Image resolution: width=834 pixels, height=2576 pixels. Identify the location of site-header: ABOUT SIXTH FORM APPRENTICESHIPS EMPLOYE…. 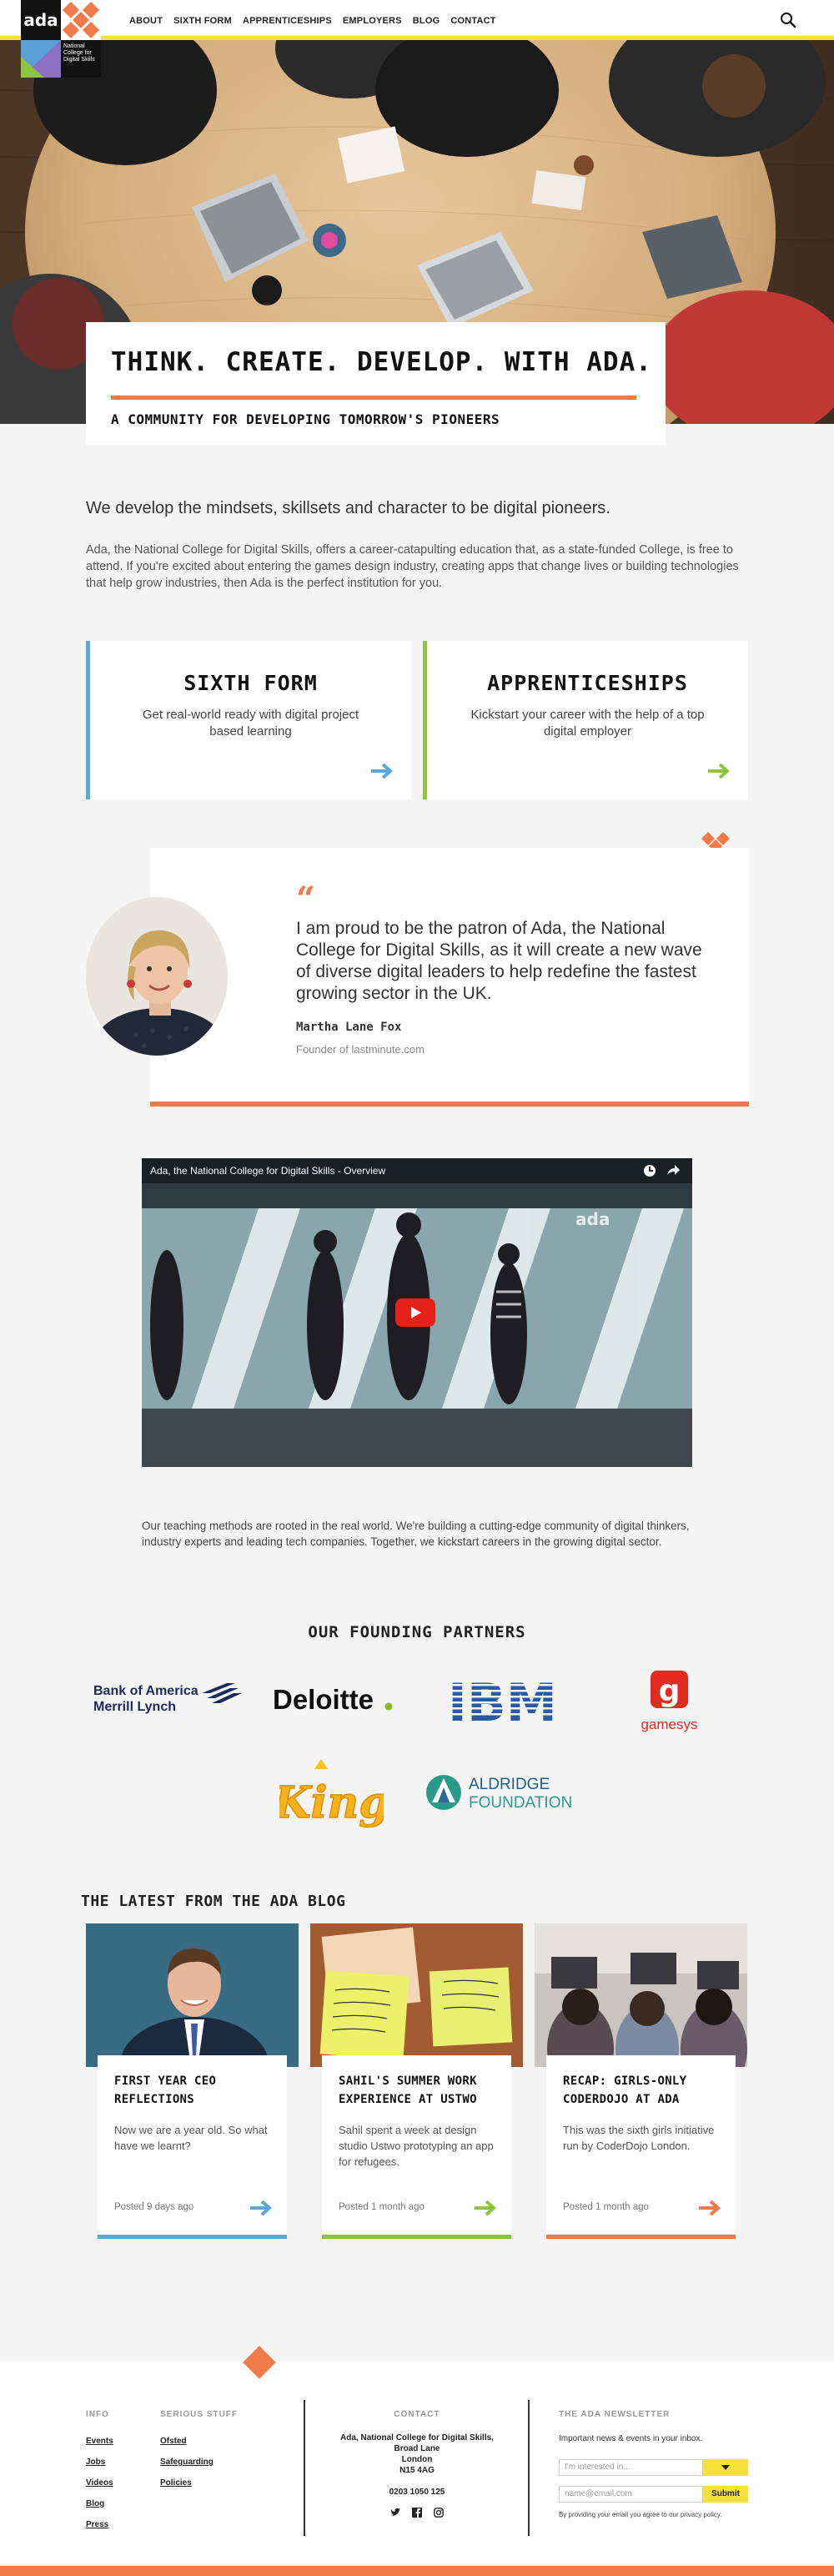
(417, 20).